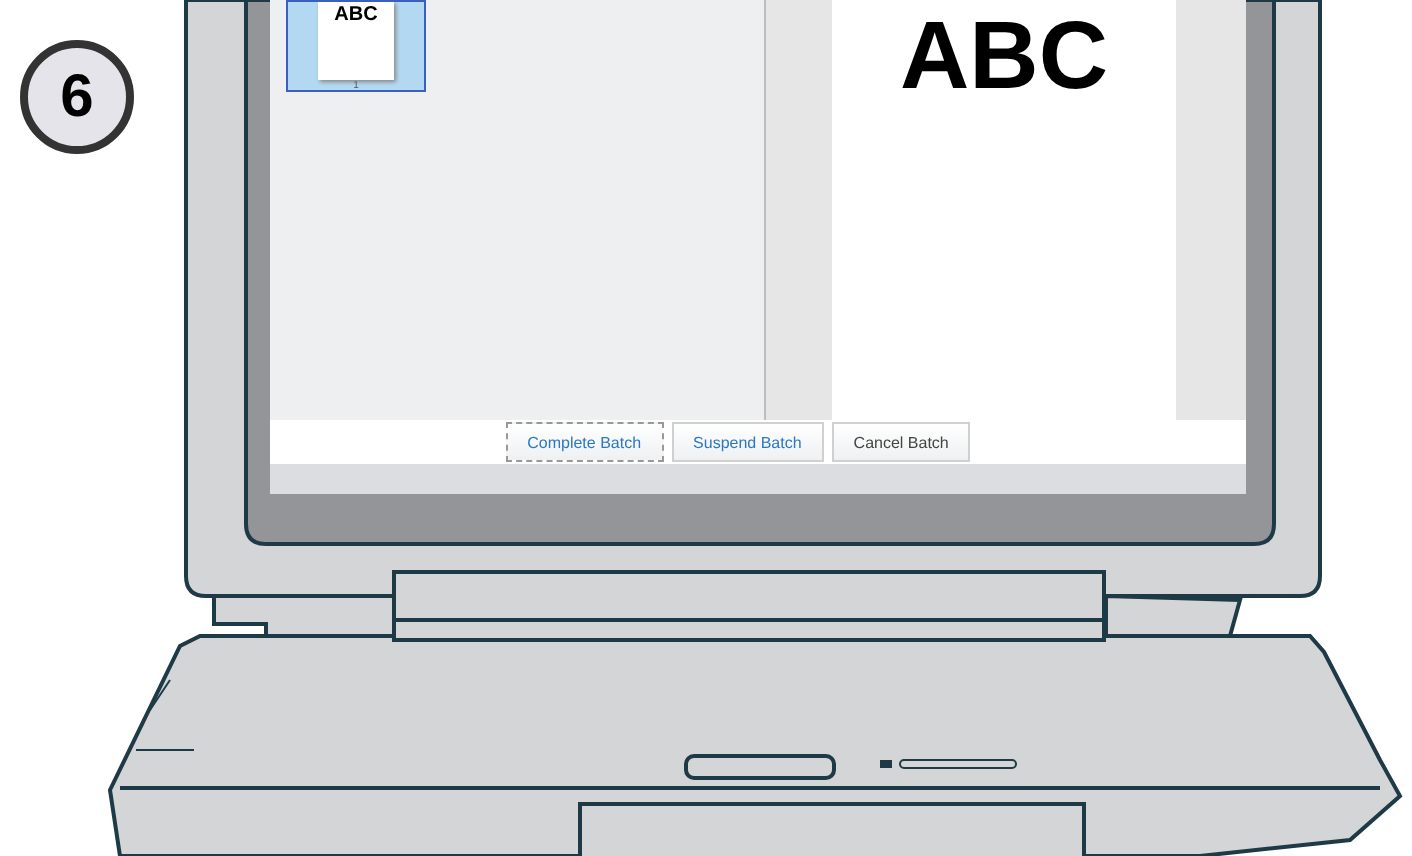 The width and height of the screenshot is (1412, 856). I want to click on cancel-button: Cancel Batch, so click(901, 442).